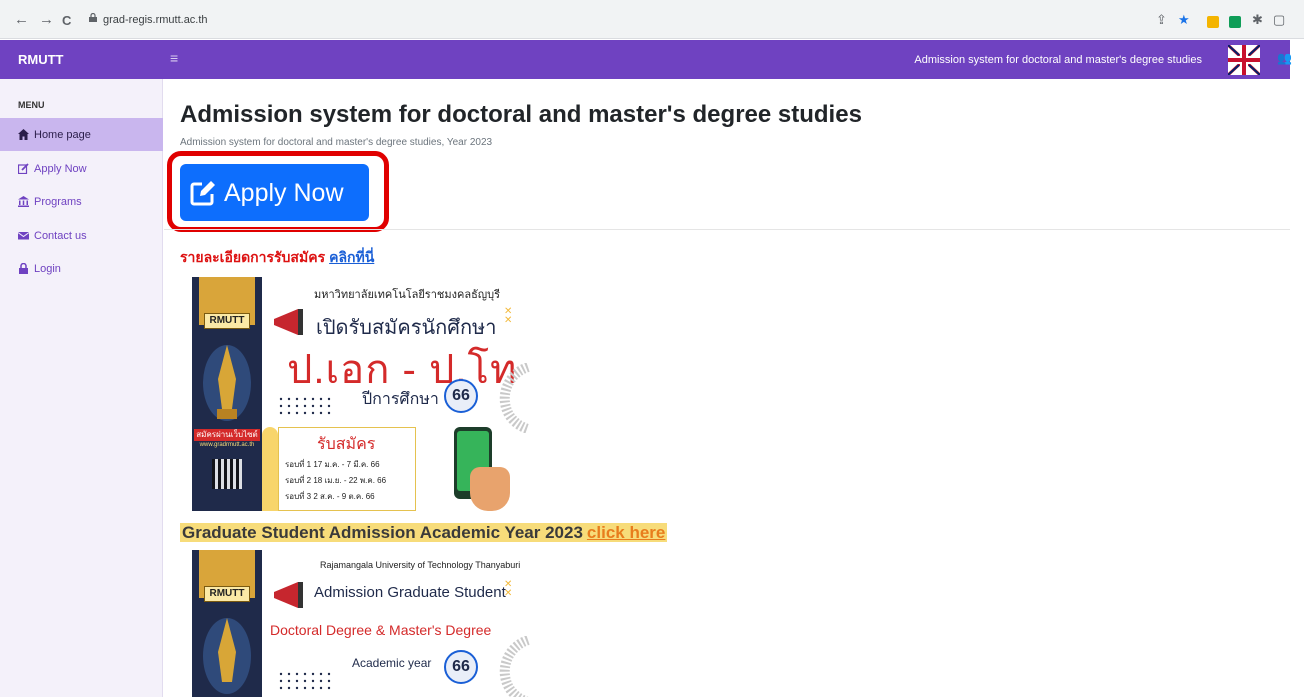 The width and height of the screenshot is (1304, 697). What do you see at coordinates (626, 532) in the screenshot?
I see `english-details-link: click here` at bounding box center [626, 532].